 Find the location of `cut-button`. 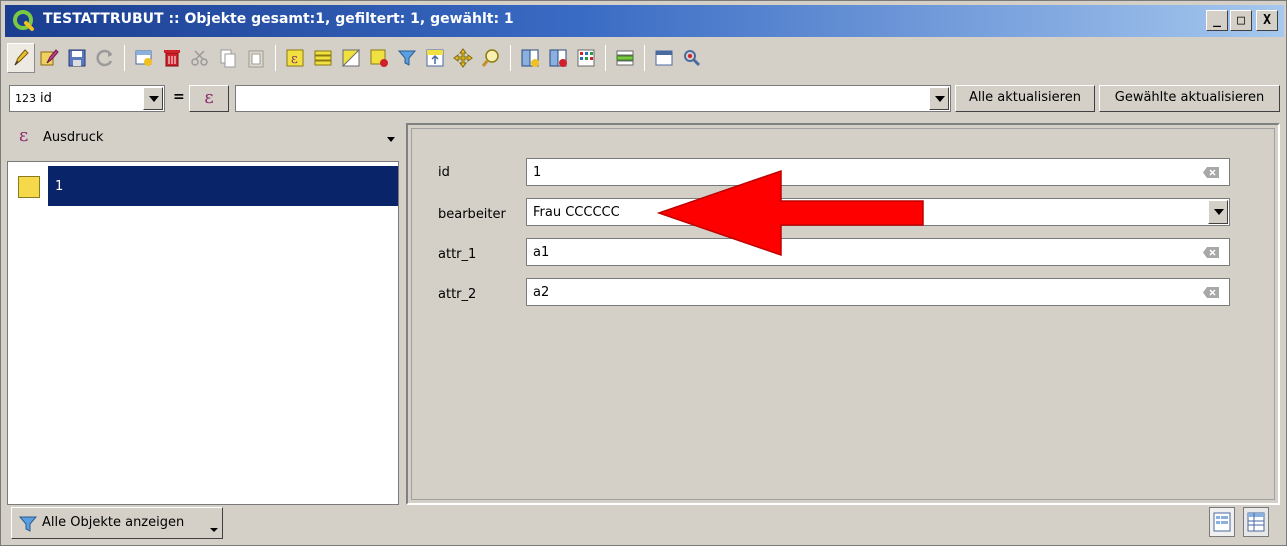

cut-button is located at coordinates (200, 58).